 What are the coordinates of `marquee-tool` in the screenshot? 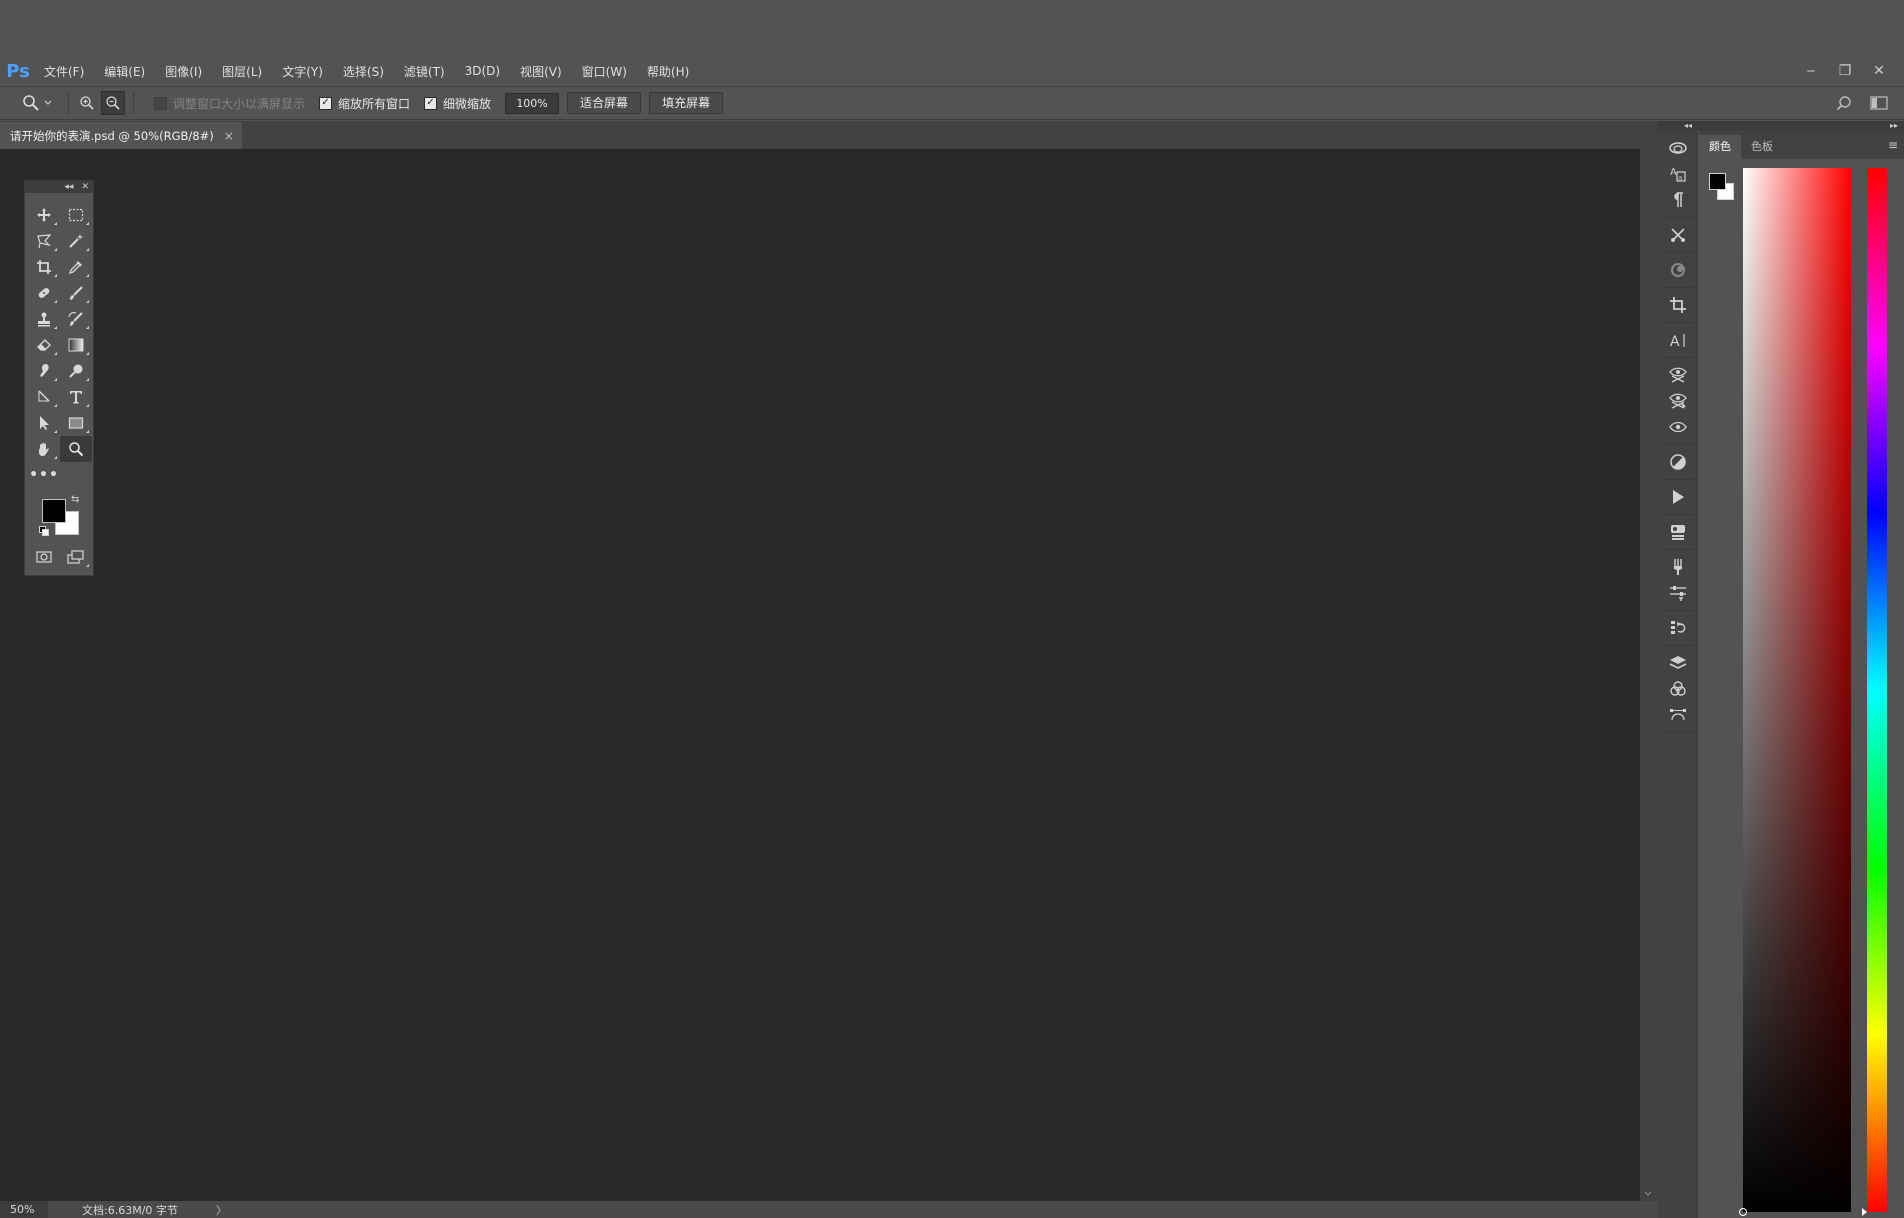 It's located at (76, 215).